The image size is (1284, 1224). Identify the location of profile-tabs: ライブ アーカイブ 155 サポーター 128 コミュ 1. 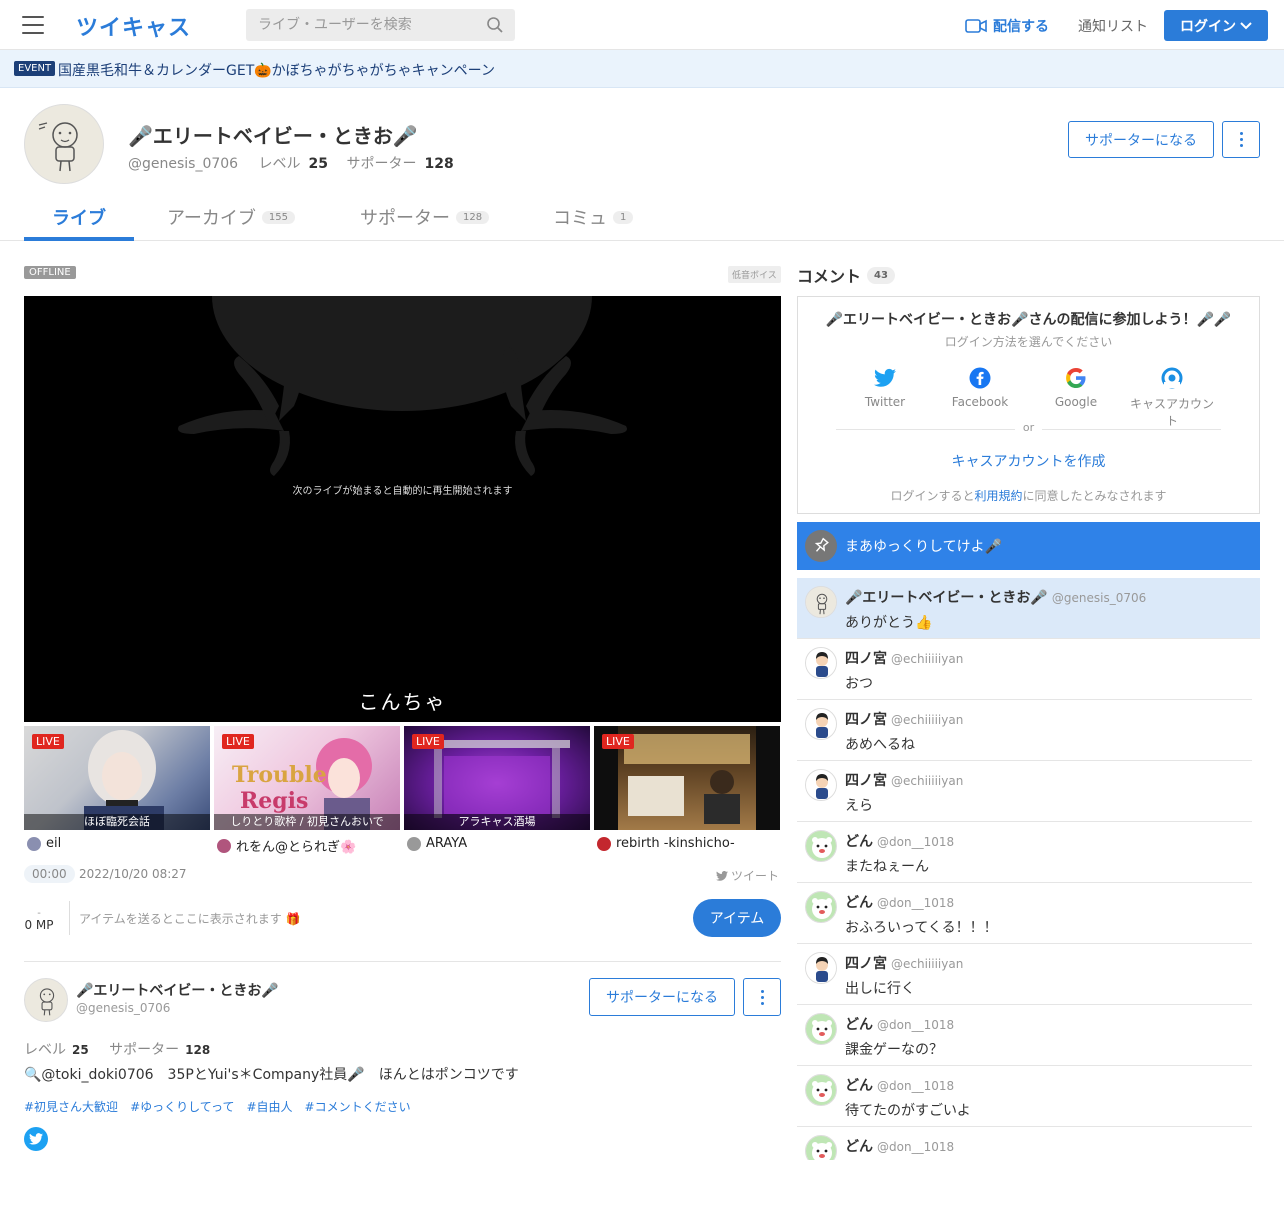
(642, 218).